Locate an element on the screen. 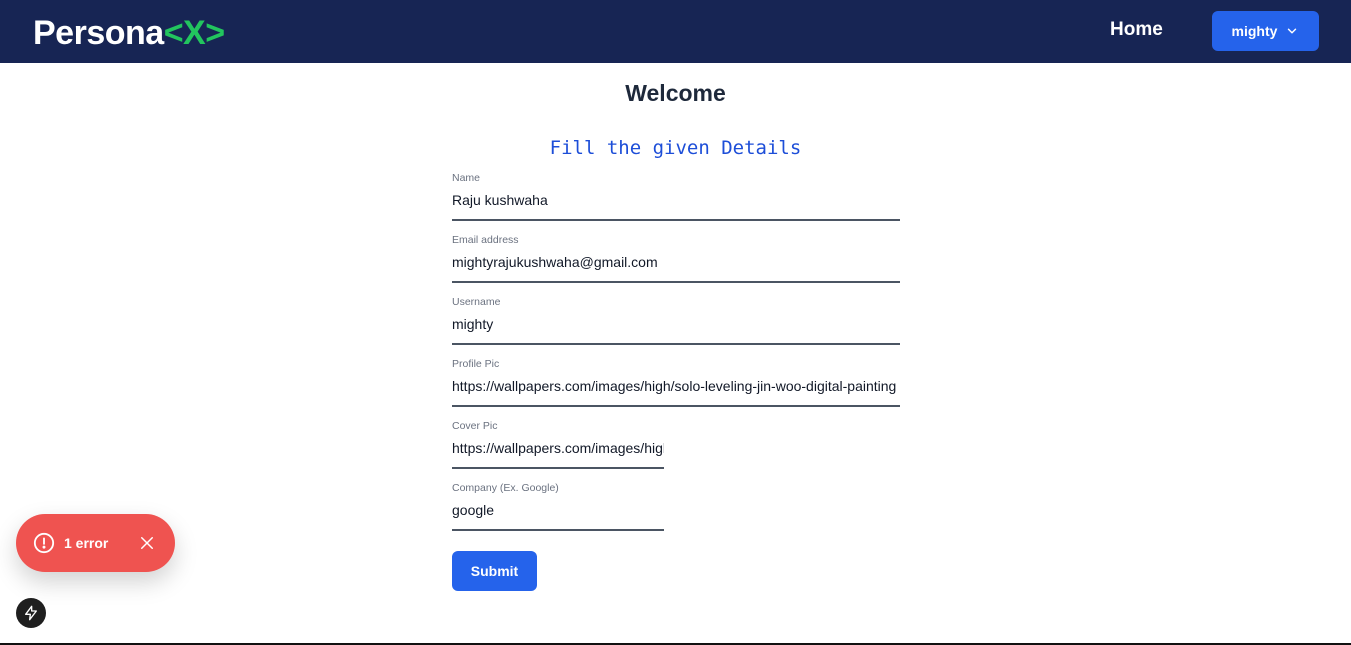 This screenshot has height=645, width=1351. user-menu-button: mighty is located at coordinates (1265, 31).